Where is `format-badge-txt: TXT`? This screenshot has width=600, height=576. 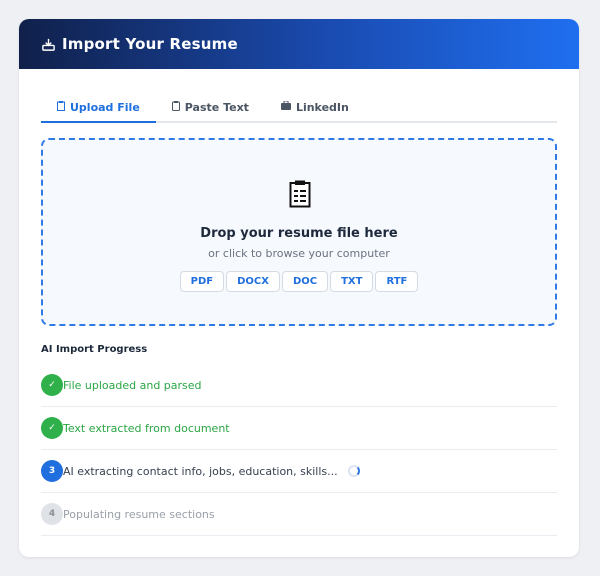
format-badge-txt: TXT is located at coordinates (352, 281).